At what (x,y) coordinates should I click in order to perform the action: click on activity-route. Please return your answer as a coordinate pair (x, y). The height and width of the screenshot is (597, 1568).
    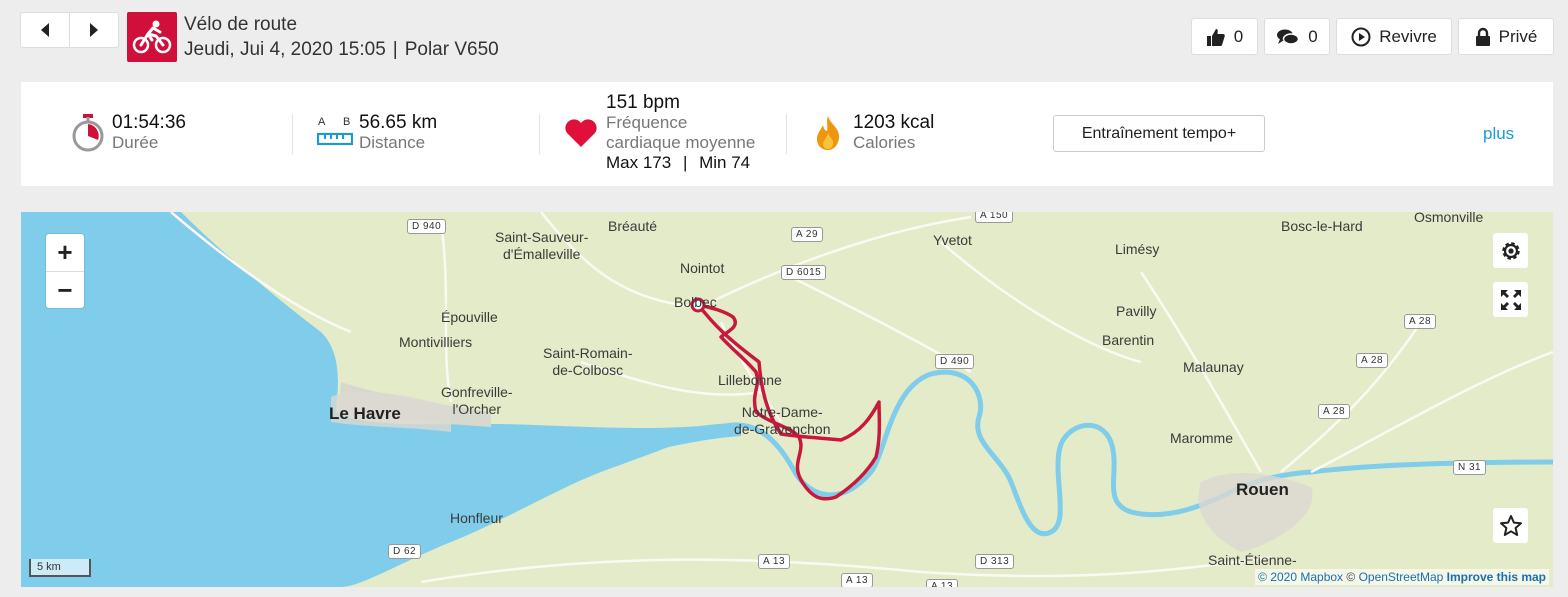
    Looking at the image, I should click on (789, 402).